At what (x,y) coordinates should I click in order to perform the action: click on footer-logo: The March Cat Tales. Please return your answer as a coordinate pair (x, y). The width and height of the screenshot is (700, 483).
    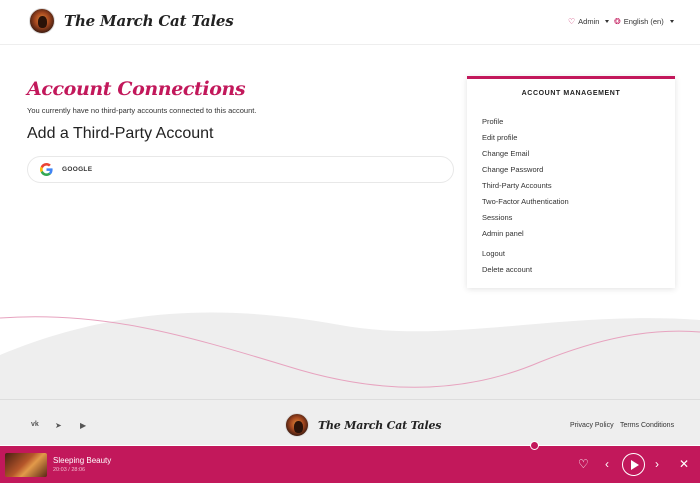
    Looking at the image, I should click on (363, 425).